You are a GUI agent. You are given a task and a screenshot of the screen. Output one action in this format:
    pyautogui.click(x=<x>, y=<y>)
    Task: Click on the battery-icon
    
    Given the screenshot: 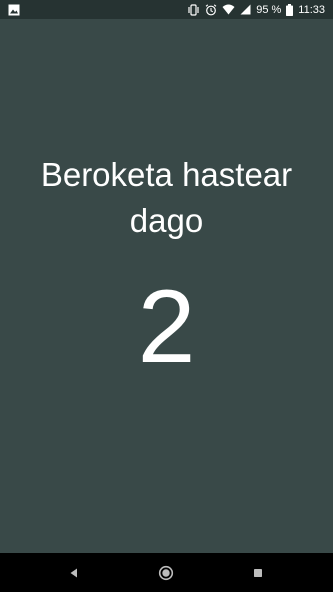 What is the action you would take?
    pyautogui.click(x=290, y=9)
    